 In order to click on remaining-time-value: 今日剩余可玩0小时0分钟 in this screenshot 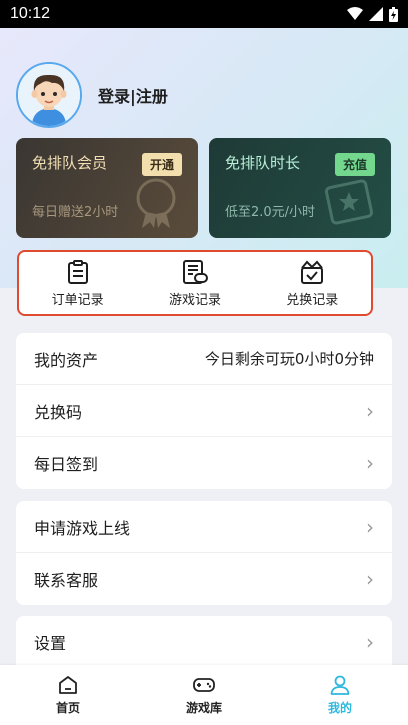, I will do `click(289, 359)`.